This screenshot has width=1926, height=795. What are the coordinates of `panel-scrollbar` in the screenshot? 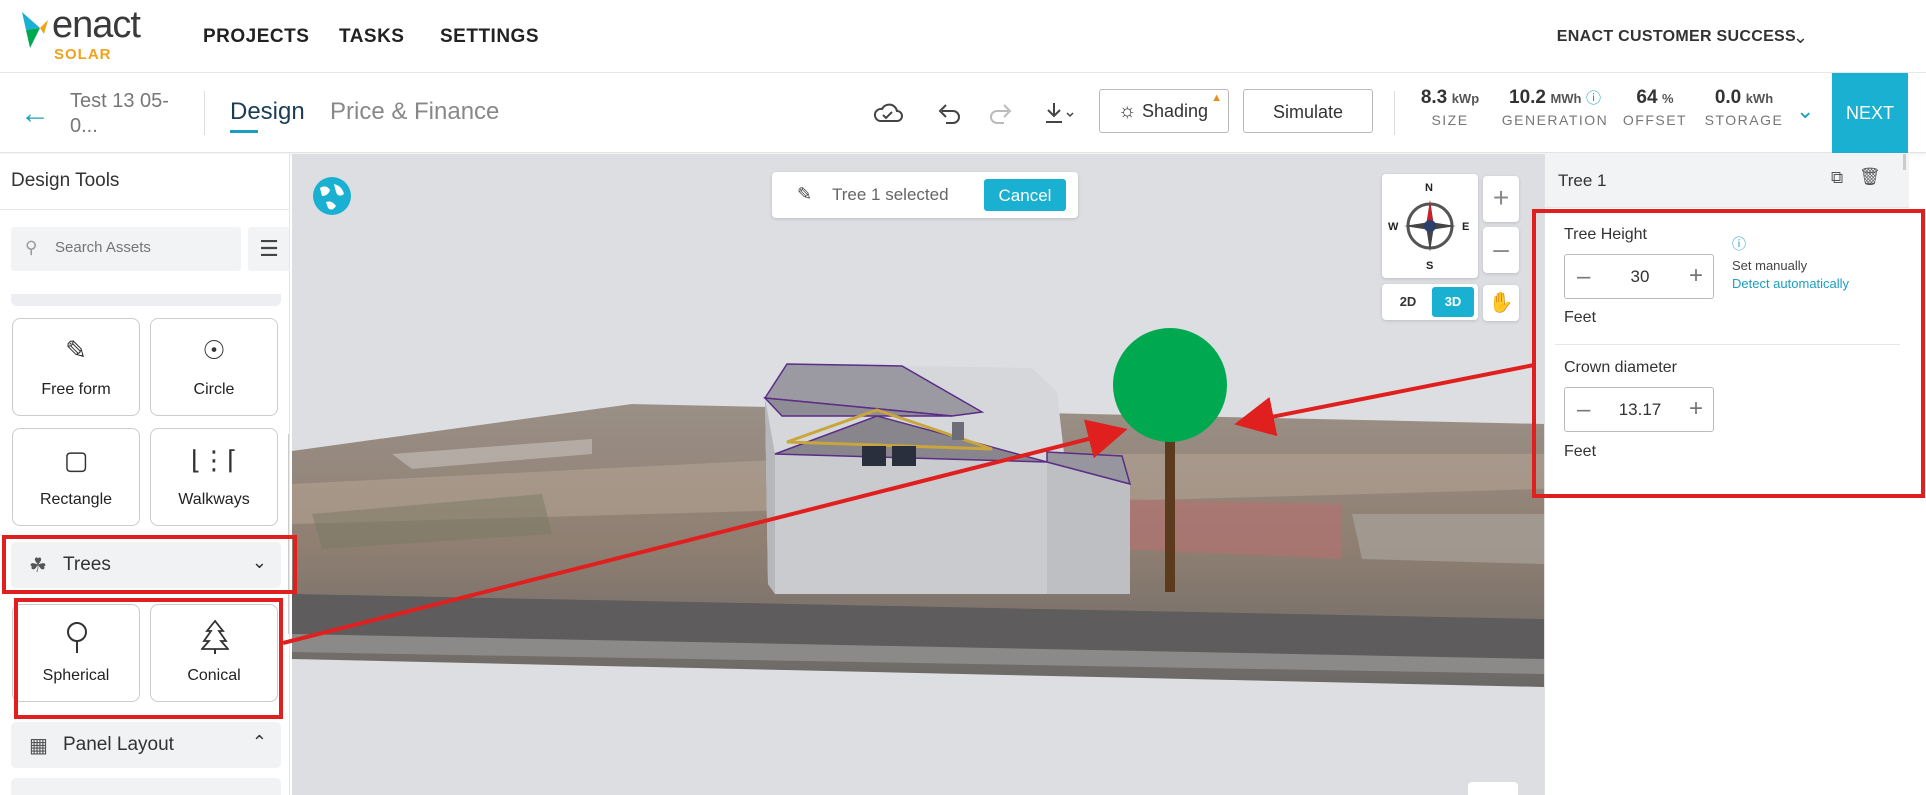 It's located at (1904, 162).